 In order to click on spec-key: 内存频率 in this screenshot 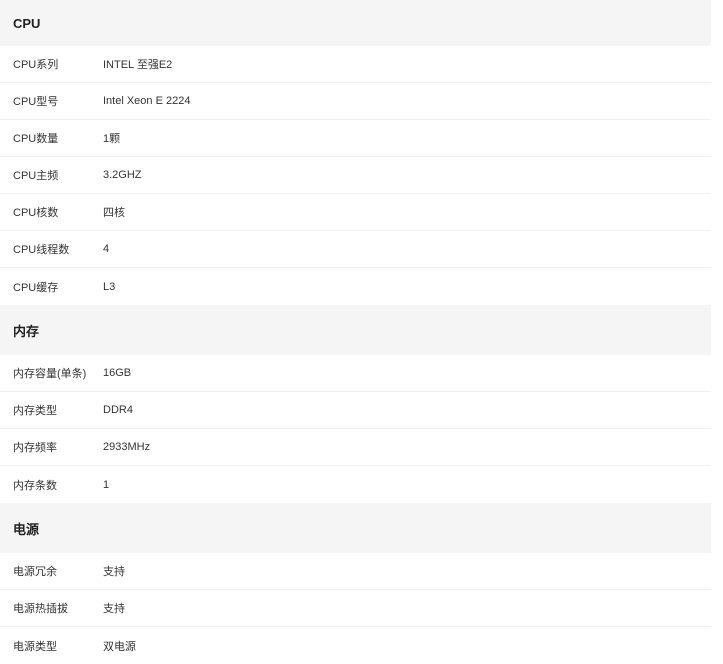, I will do `click(35, 448)`.